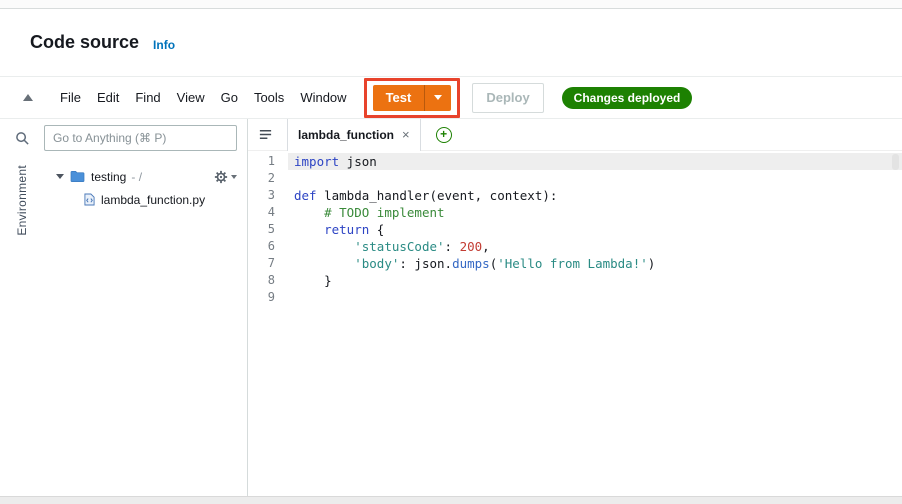 The height and width of the screenshot is (504, 902). Describe the element at coordinates (595, 263) in the screenshot. I see `code-line: 'body': json.dumps('Hello from Lambda!')` at that location.